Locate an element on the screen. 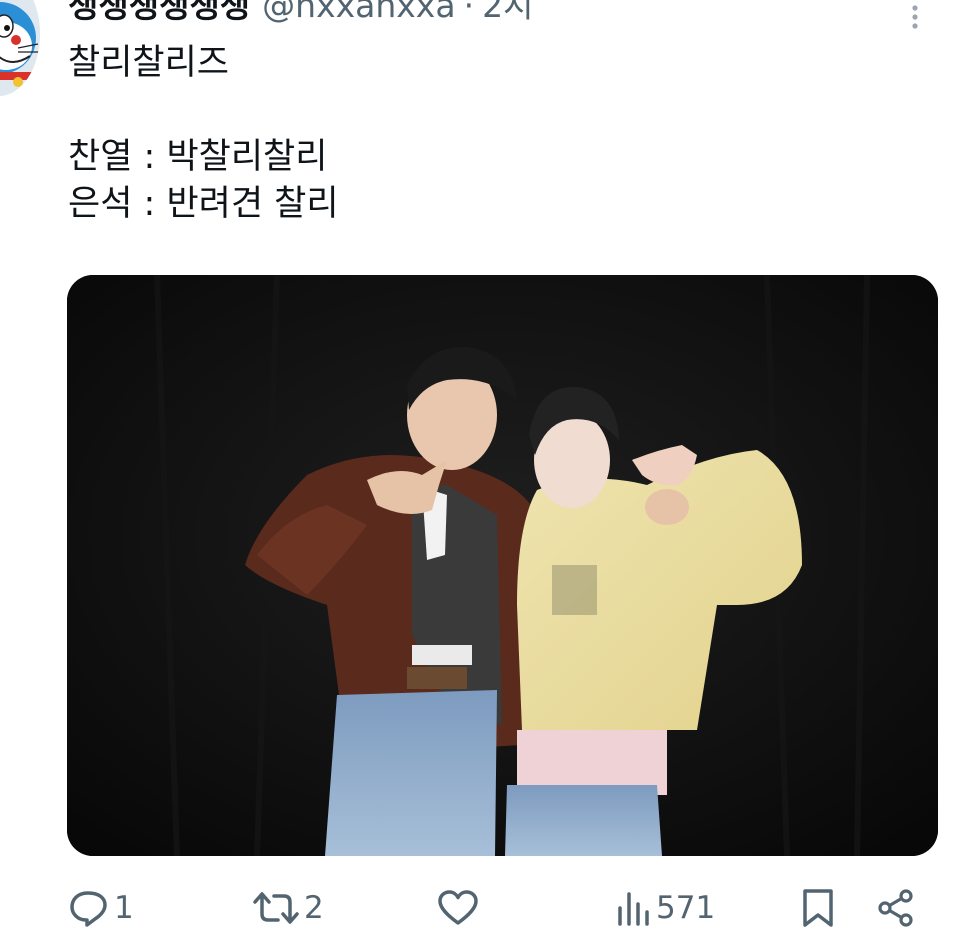 This screenshot has width=971, height=939. like-button is located at coordinates (458, 908).